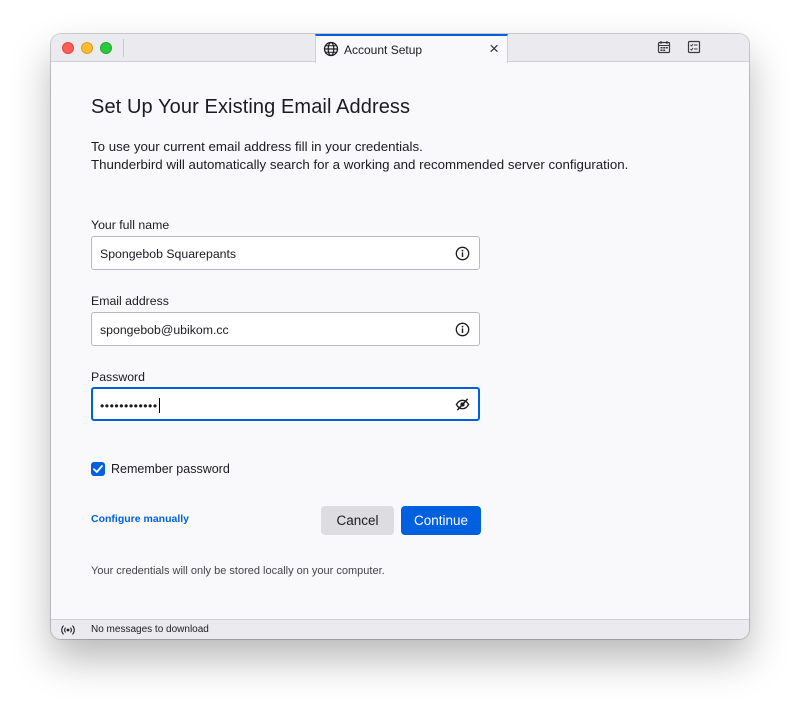 This screenshot has height=707, width=800. I want to click on email-value: spongebob@ubikom.cc, so click(164, 330).